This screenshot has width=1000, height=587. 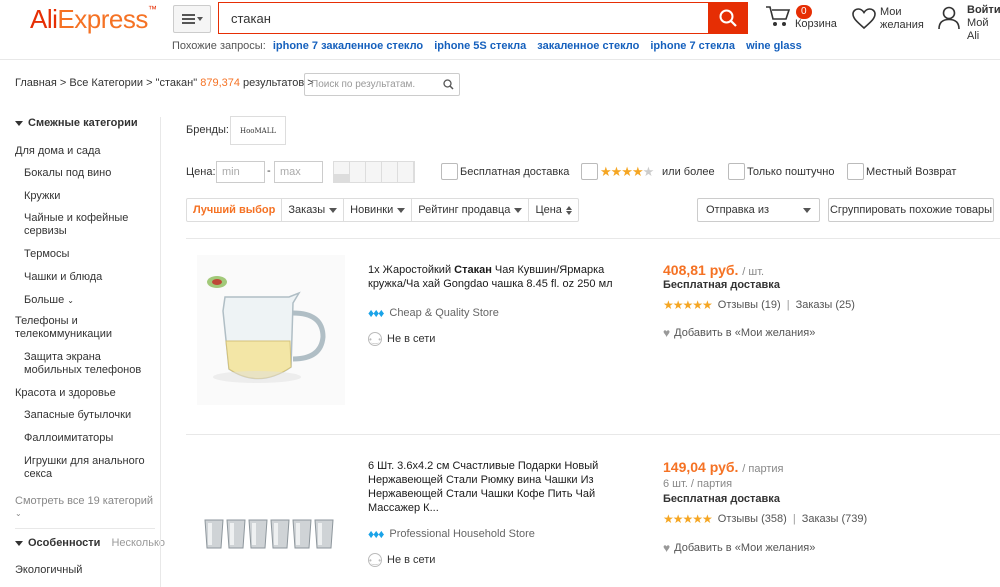 I want to click on heart-icon, so click(x=864, y=19).